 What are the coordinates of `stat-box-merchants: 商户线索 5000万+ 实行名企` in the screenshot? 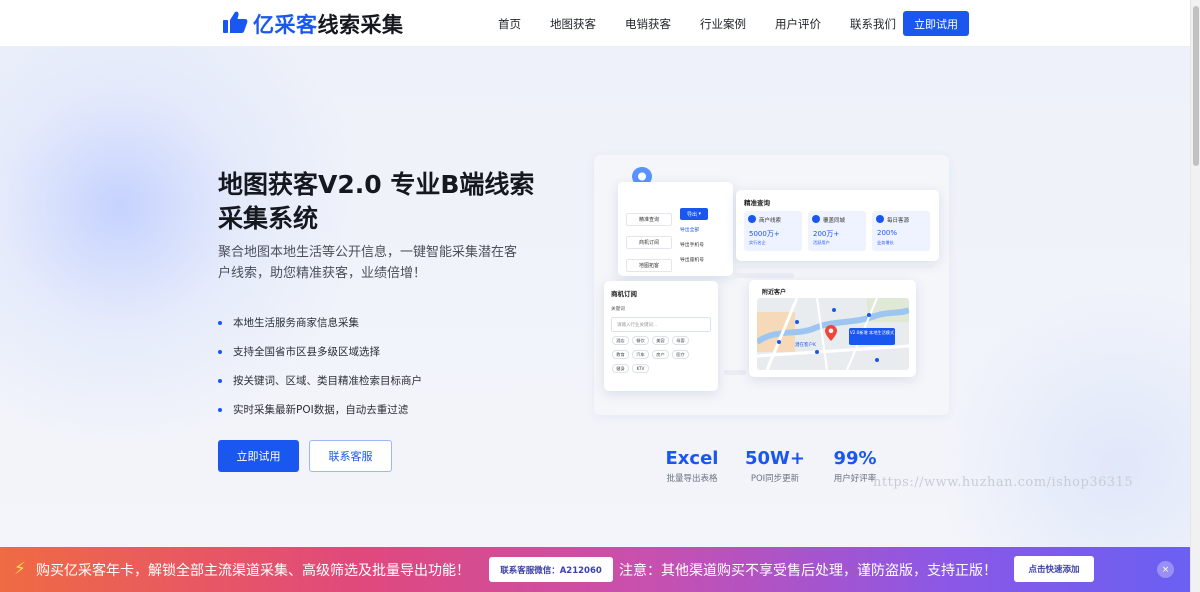 It's located at (773, 231).